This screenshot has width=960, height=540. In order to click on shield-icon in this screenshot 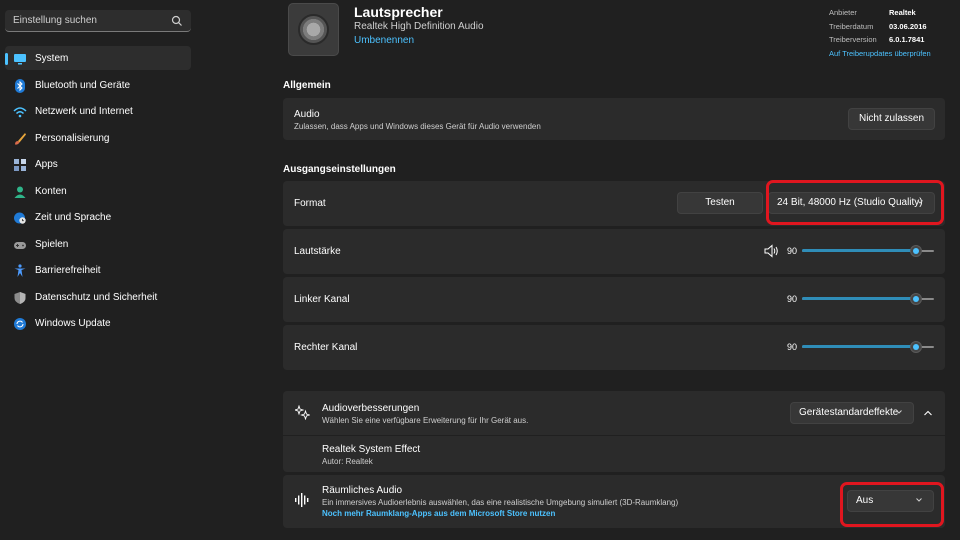, I will do `click(20, 297)`.